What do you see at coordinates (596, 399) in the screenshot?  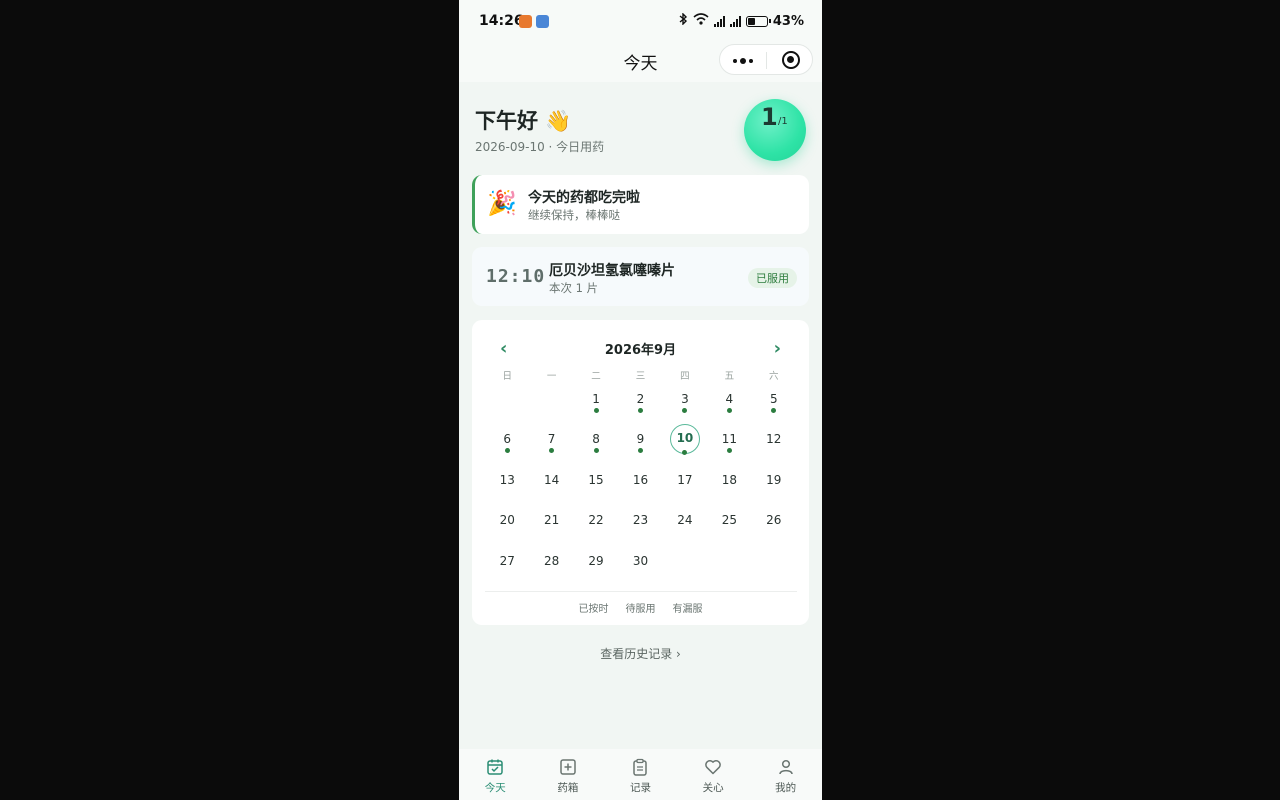 I see `calendar-day-number: 1` at bounding box center [596, 399].